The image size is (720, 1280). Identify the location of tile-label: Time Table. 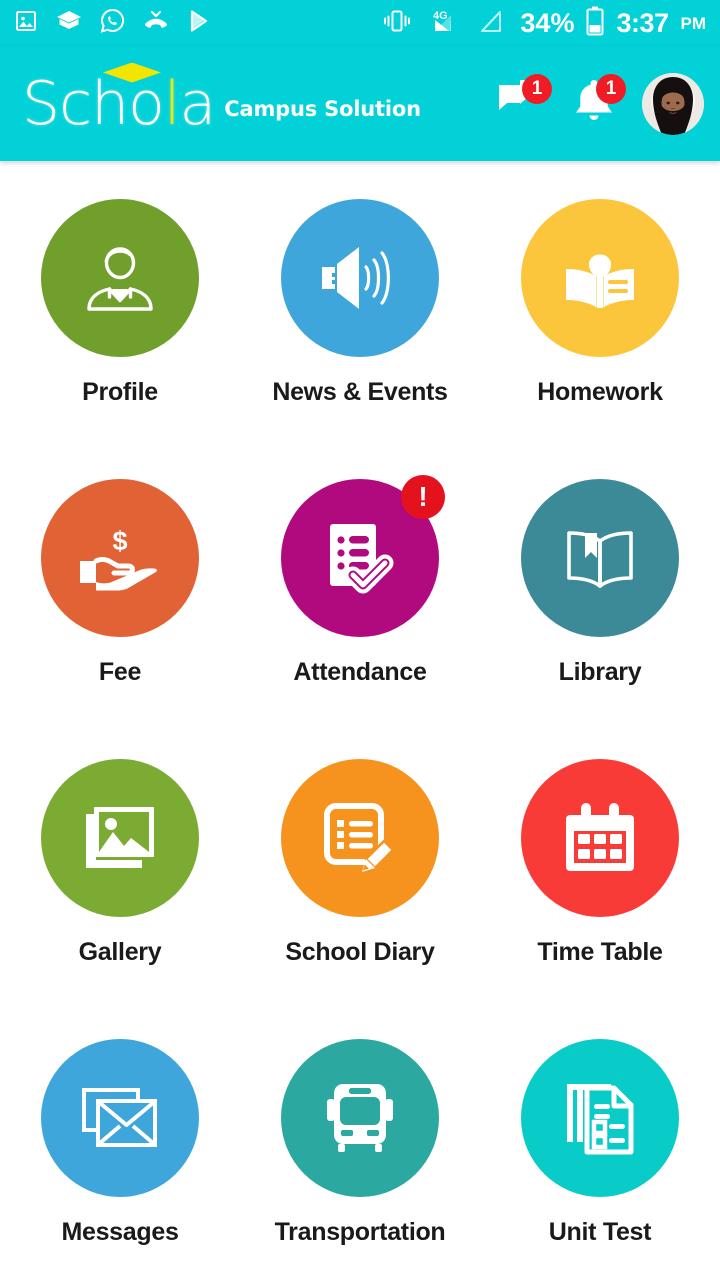
(600, 952).